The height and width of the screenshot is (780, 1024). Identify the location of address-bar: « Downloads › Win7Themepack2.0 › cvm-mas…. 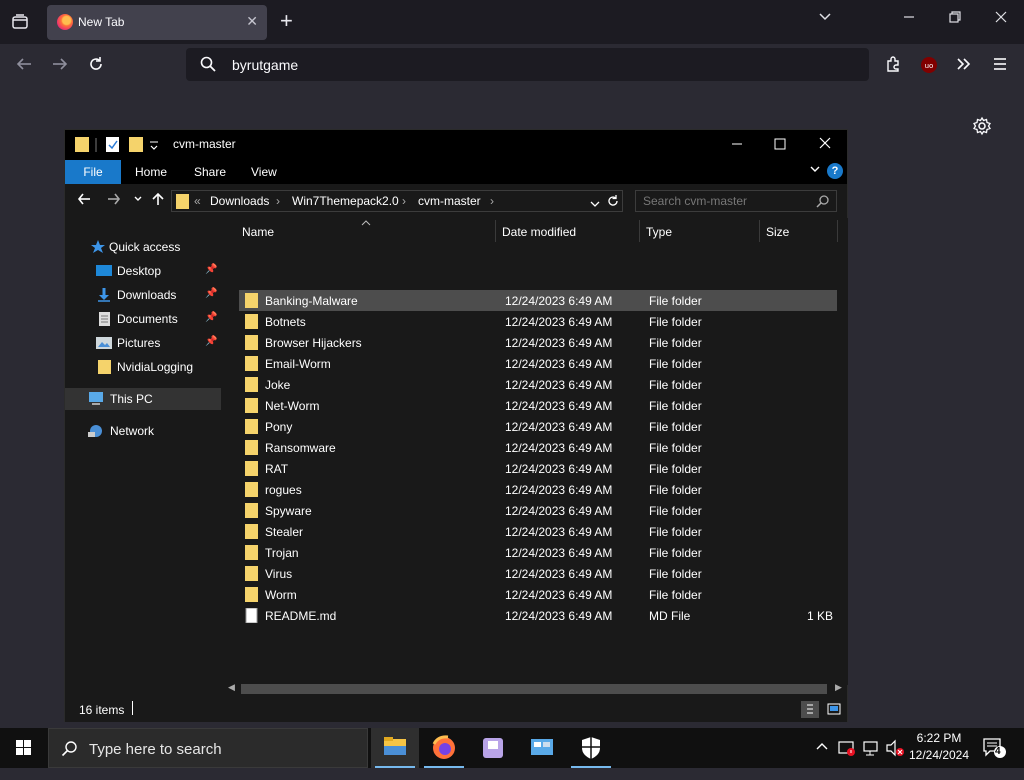
(397, 201).